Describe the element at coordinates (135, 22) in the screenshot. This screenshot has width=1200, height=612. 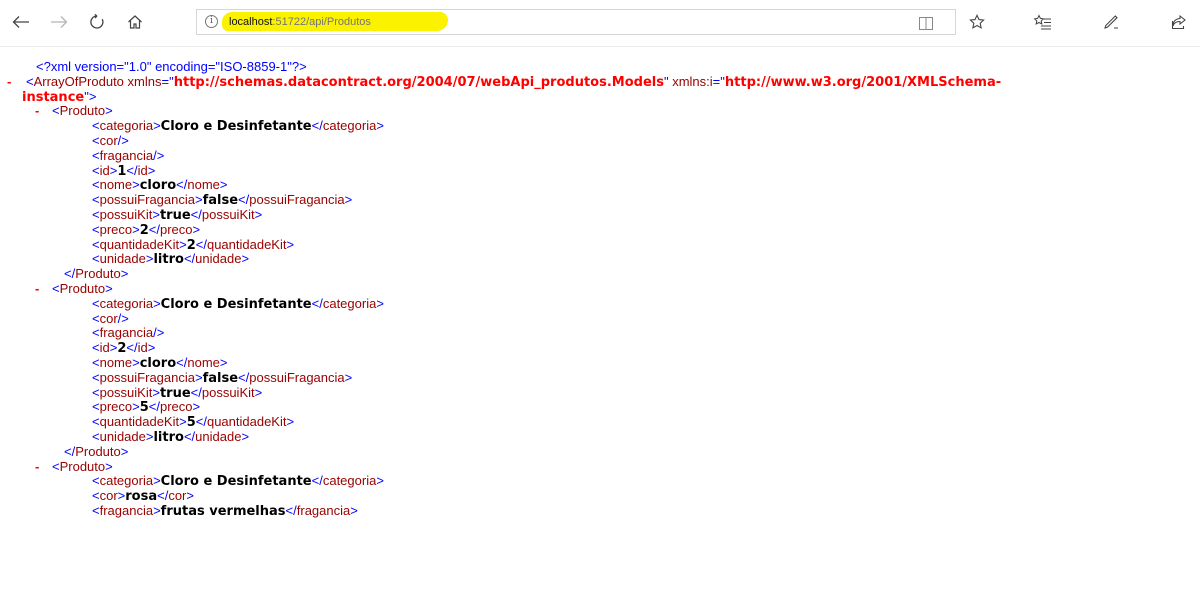
I see `home-icon` at that location.